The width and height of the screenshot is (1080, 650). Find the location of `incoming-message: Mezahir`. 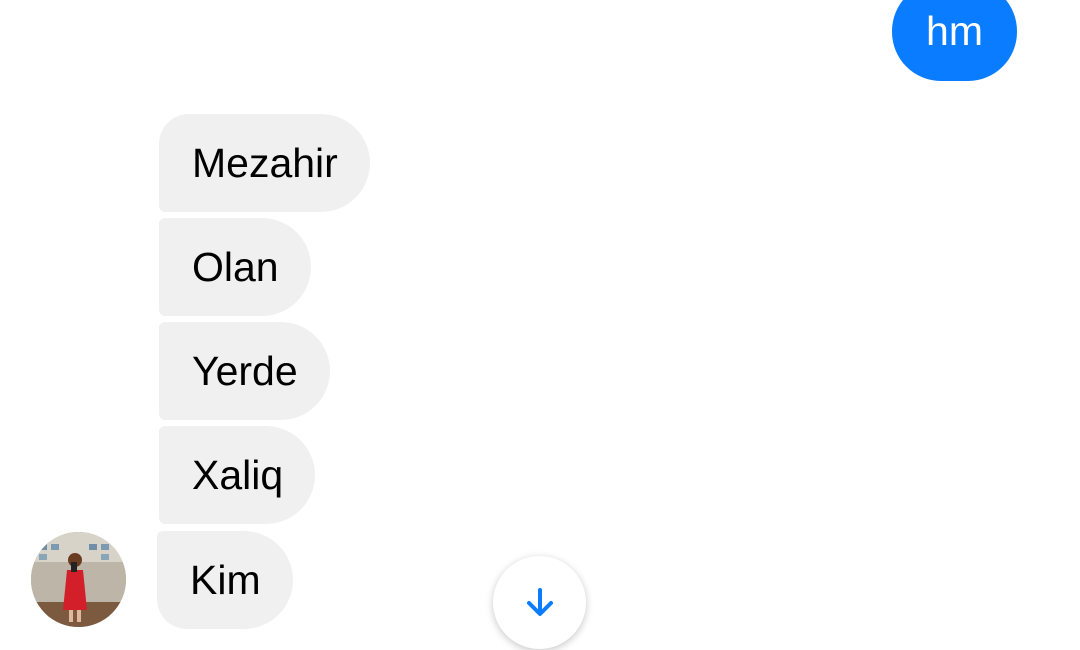

incoming-message: Mezahir is located at coordinates (264, 163).